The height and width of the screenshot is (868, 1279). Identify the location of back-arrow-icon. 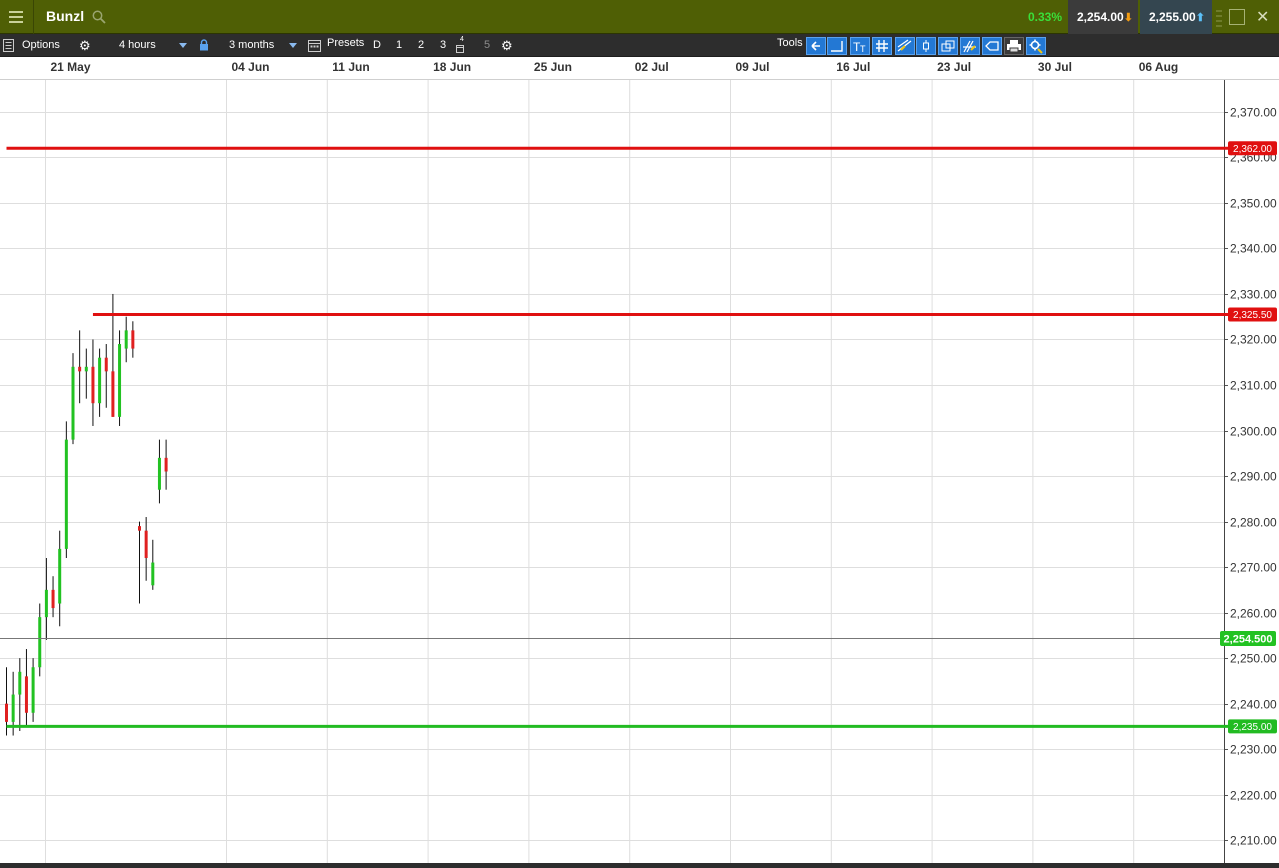
(816, 46).